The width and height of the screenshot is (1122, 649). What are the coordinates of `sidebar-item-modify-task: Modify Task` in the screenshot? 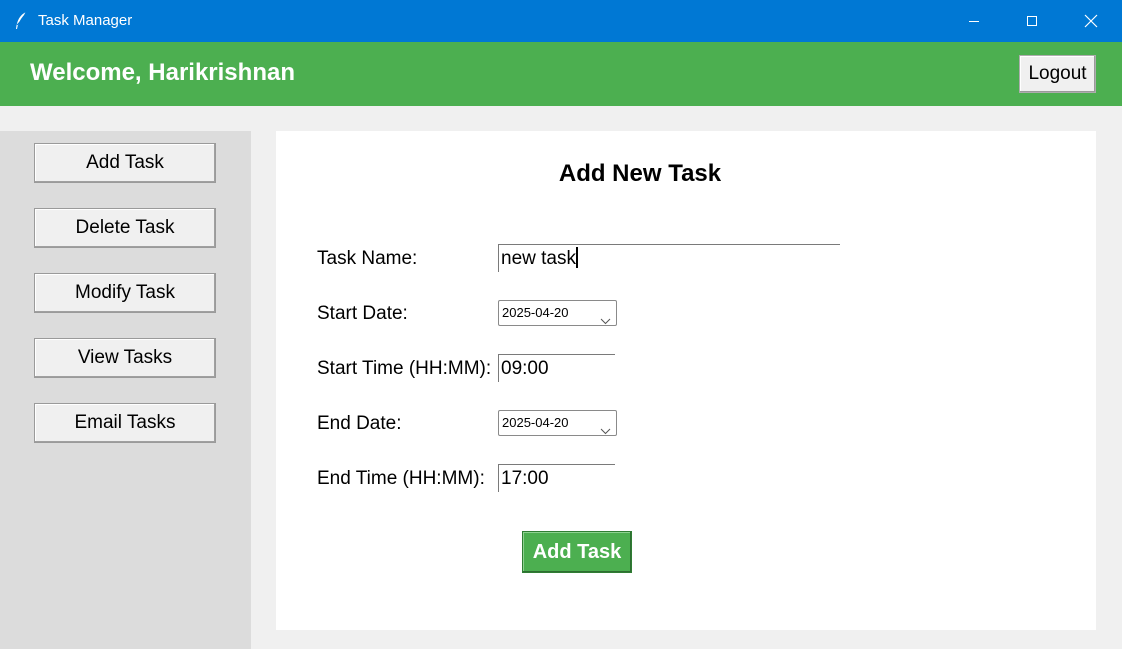 It's located at (125, 293).